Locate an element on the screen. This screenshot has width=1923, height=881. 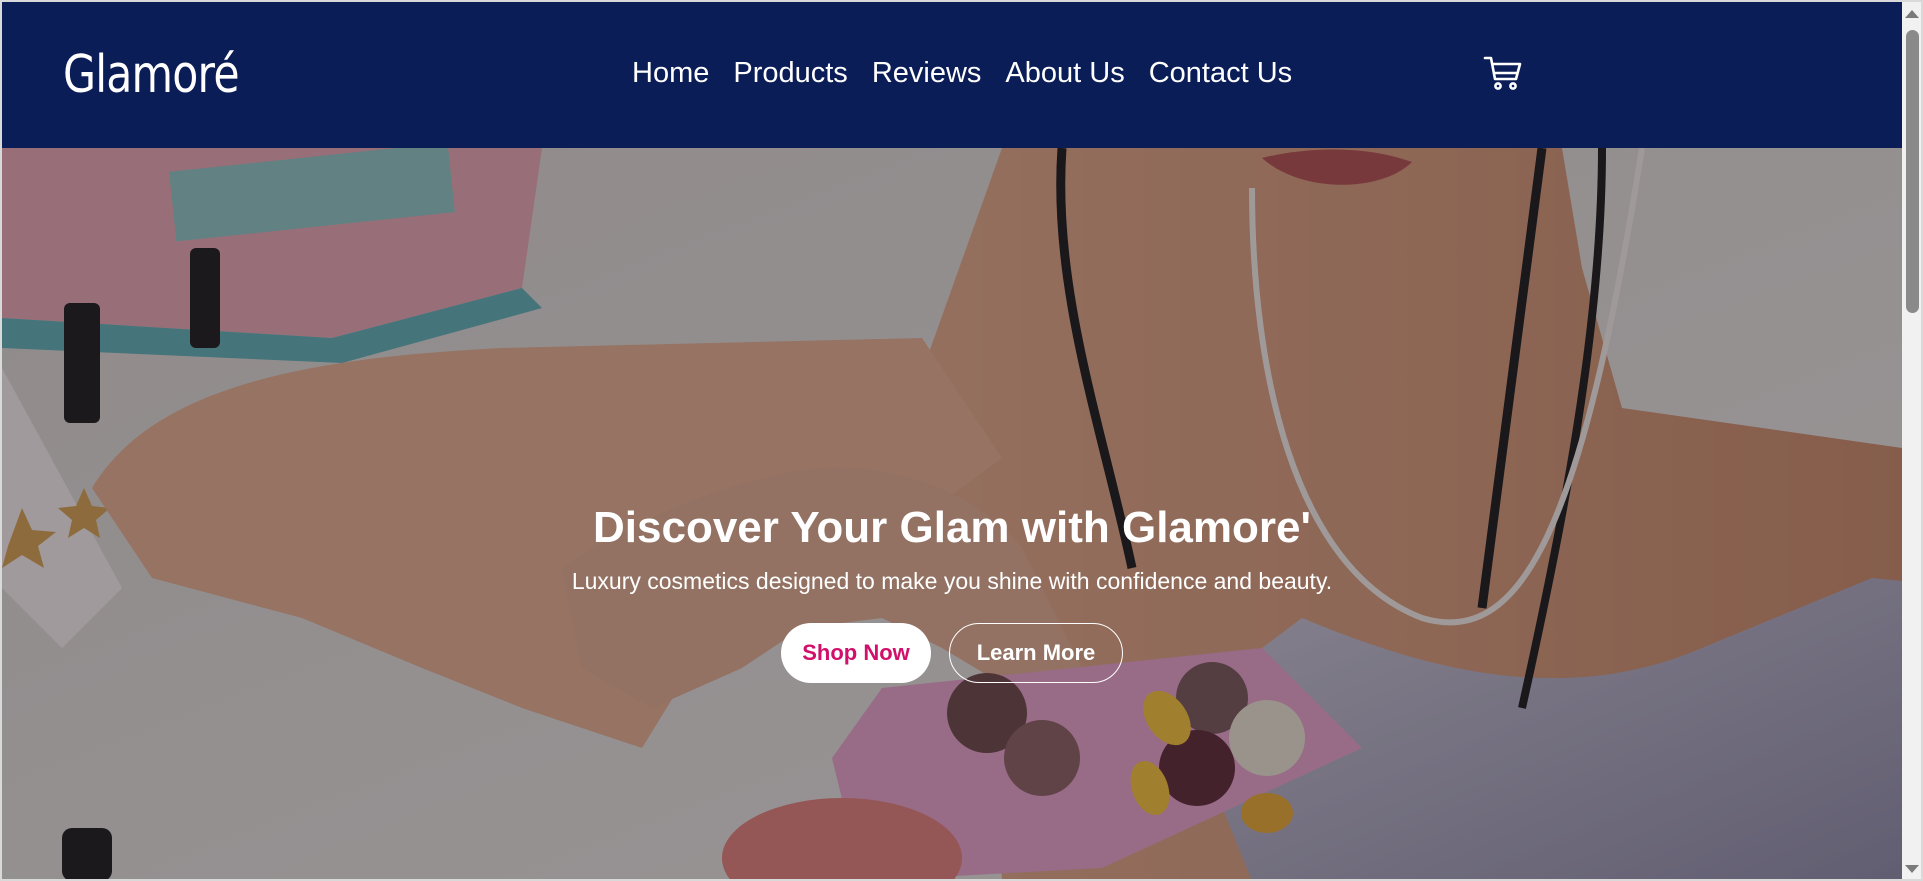
scroll-down-arrow-icon is located at coordinates (1912, 869).